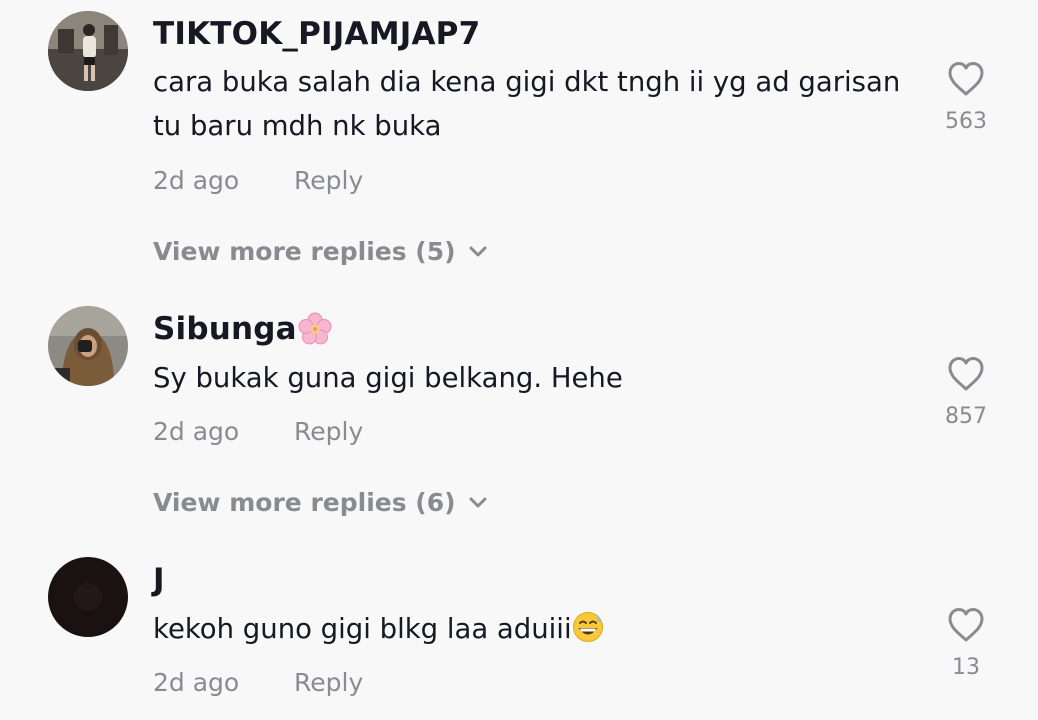 This screenshot has height=720, width=1038. I want to click on like-count: 857, so click(966, 416).